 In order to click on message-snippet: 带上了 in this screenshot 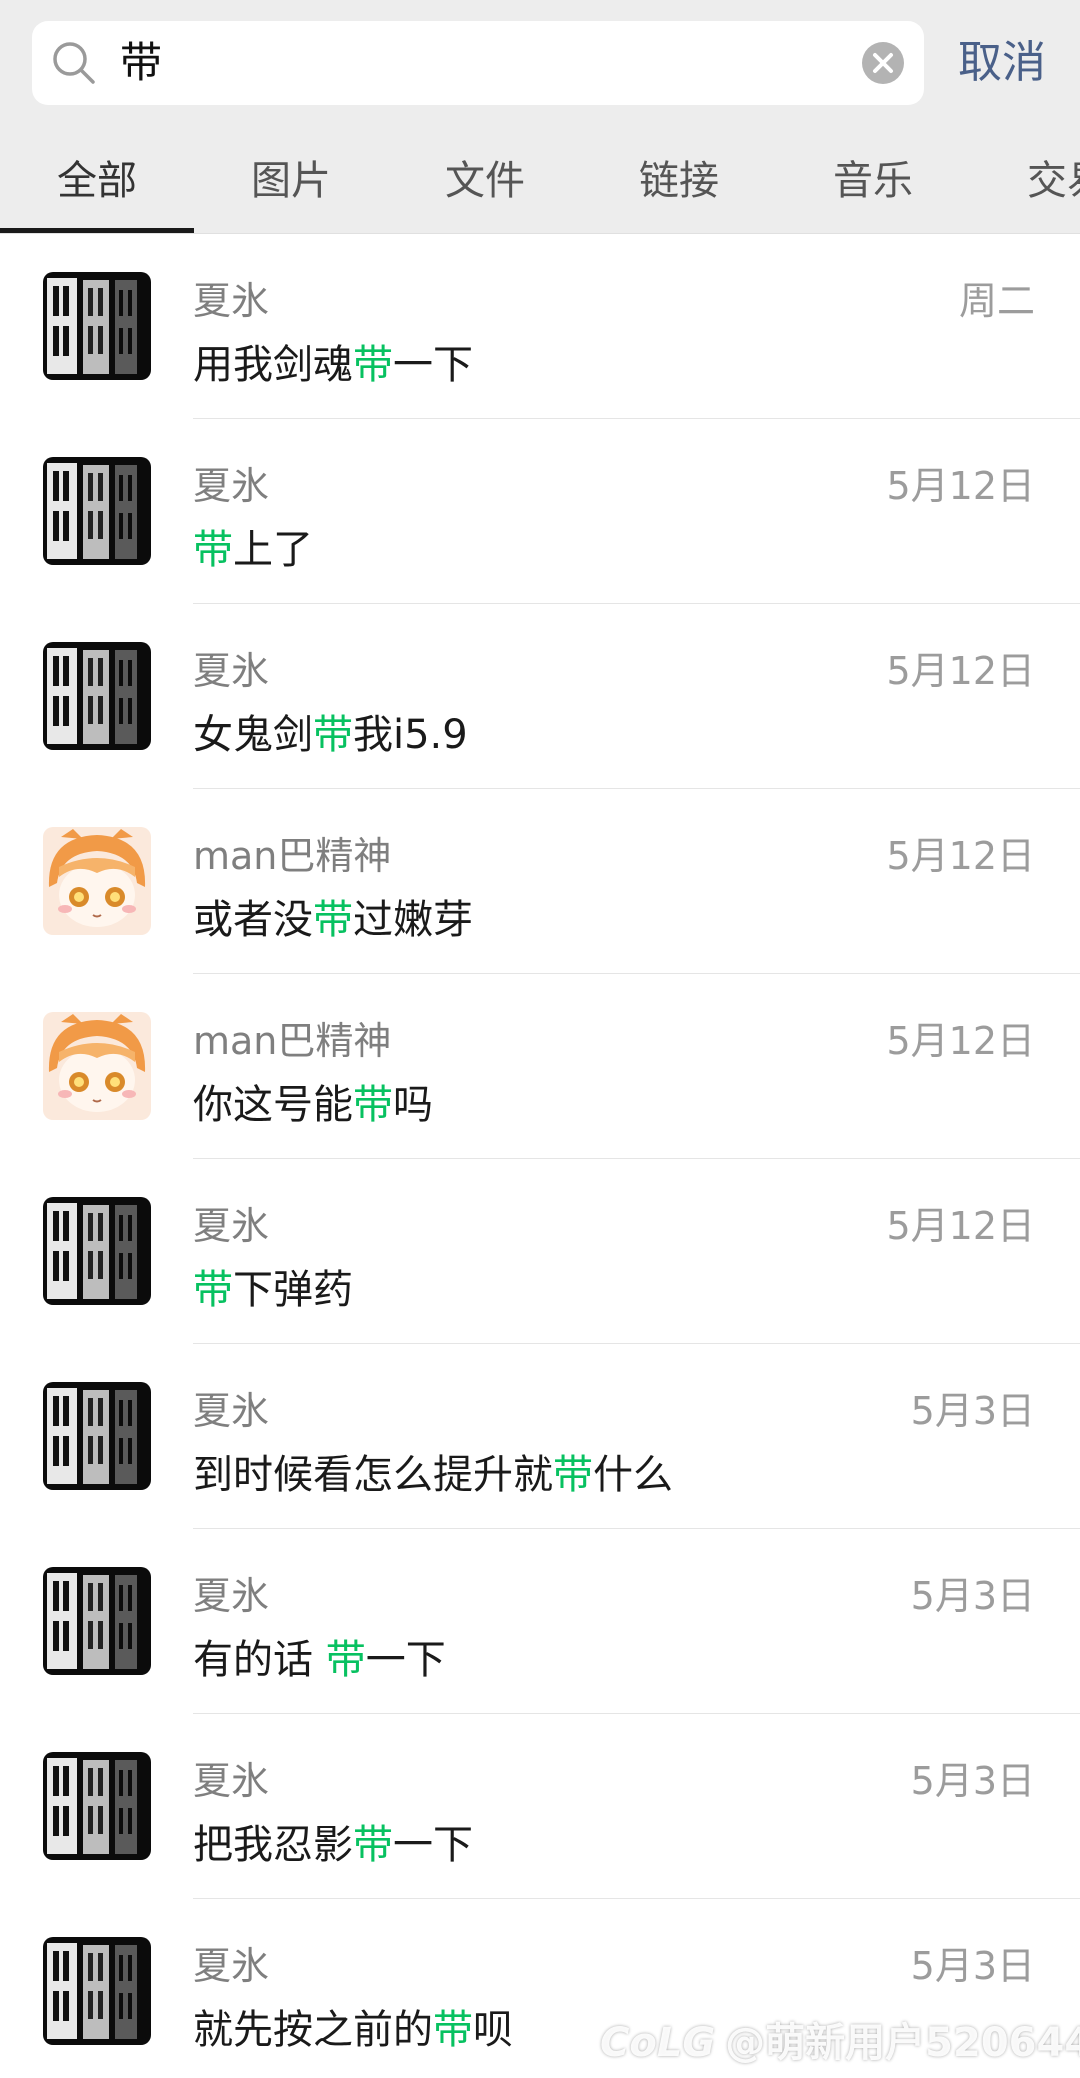, I will do `click(253, 546)`.